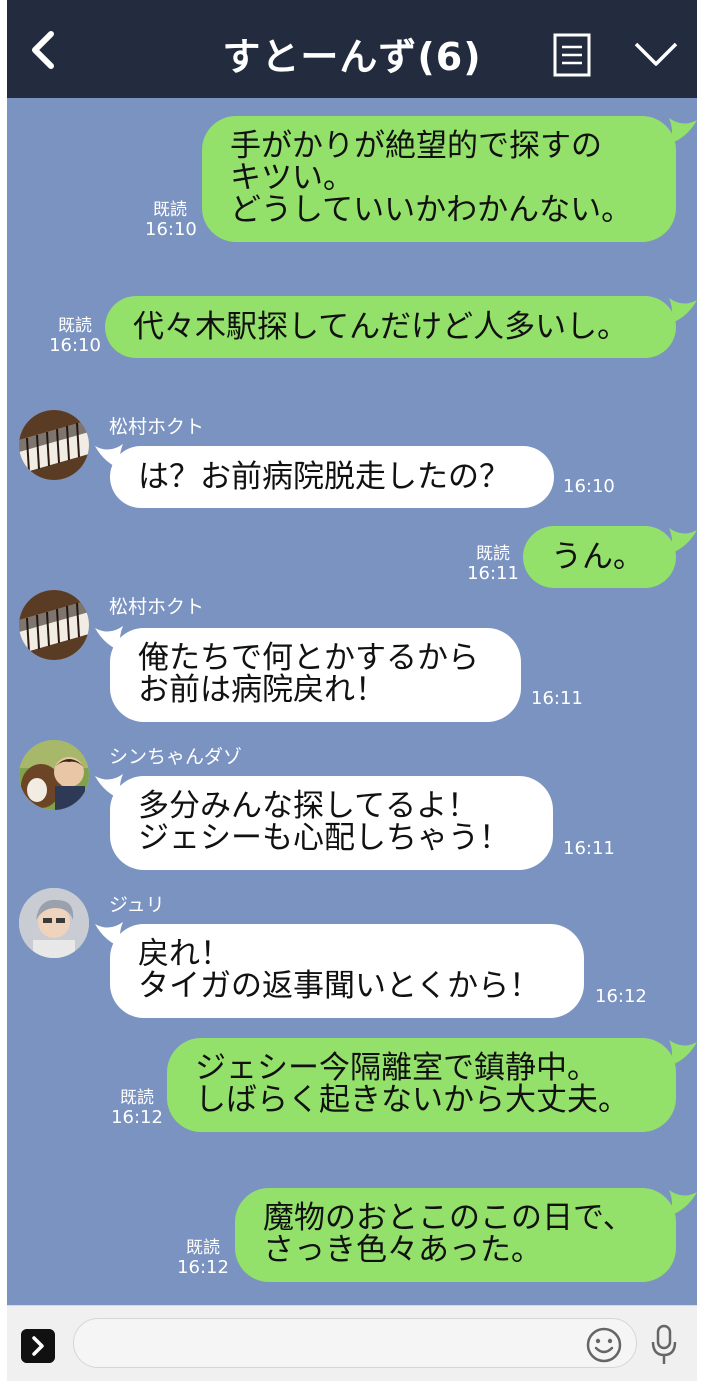 The width and height of the screenshot is (704, 1381). Describe the element at coordinates (396, 1068) in the screenshot. I see `message-line: ジェシー今隔離室で鎮静中。` at that location.